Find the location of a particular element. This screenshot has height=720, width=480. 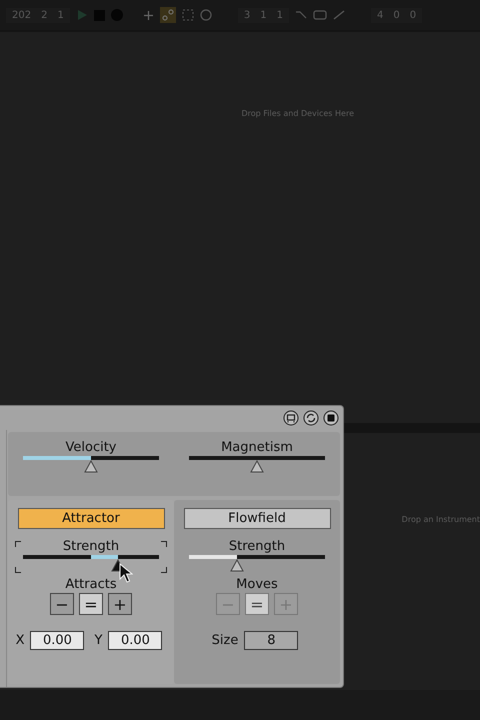

refresh-icon is located at coordinates (311, 418).